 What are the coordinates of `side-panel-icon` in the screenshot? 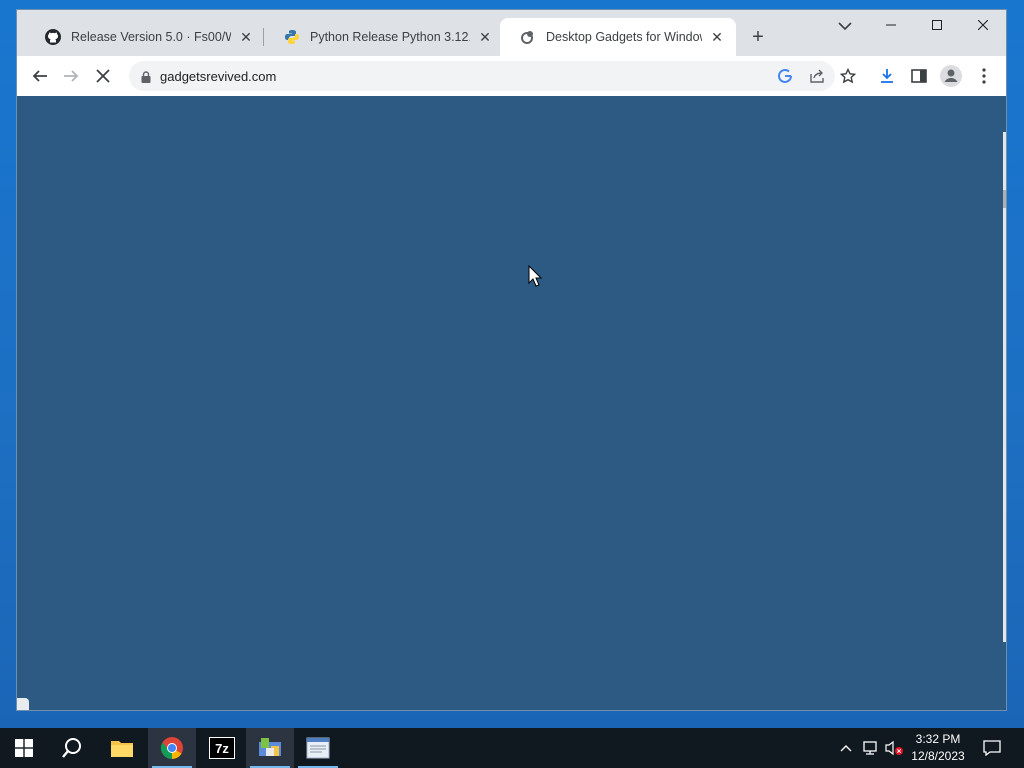 It's located at (919, 76).